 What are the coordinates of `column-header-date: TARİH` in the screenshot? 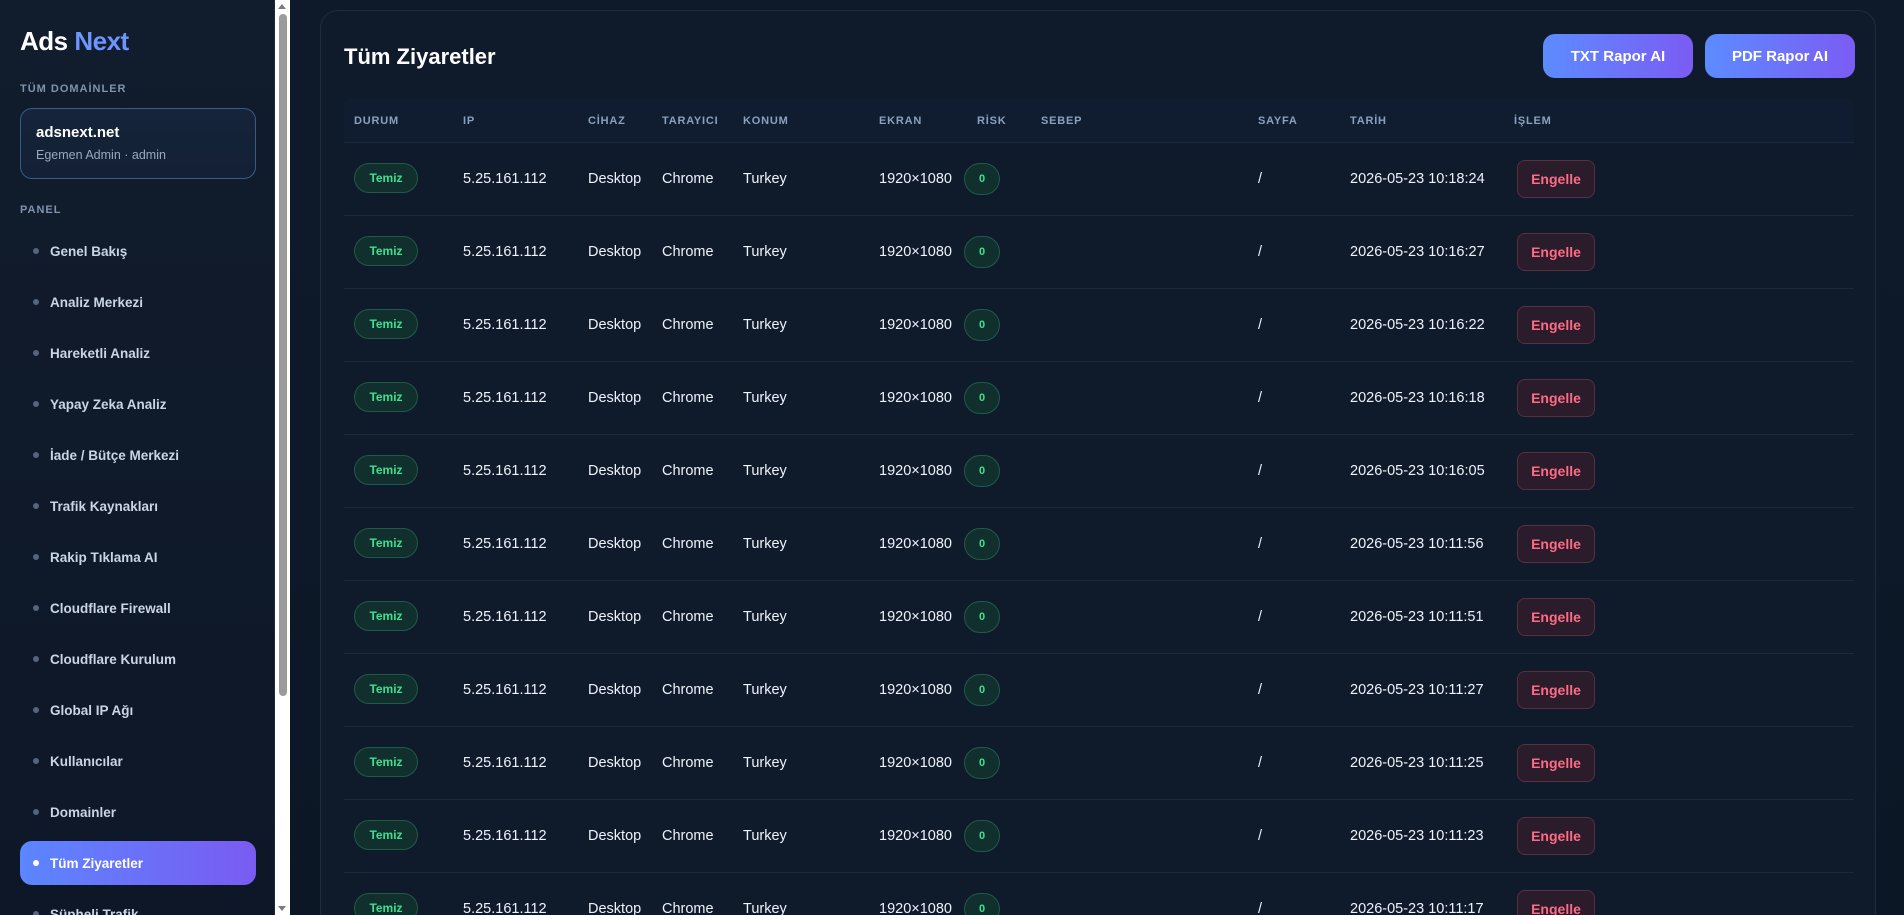 It's located at (1368, 121).